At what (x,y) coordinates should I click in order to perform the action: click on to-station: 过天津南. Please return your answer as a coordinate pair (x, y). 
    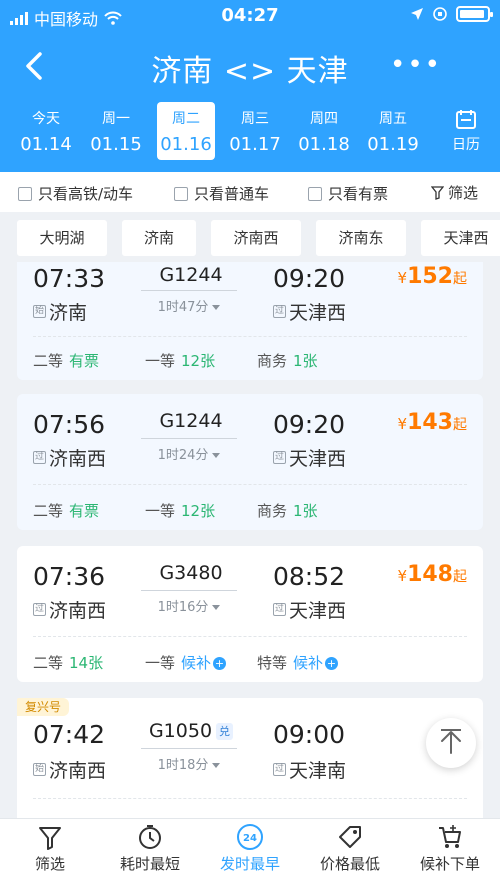
    Looking at the image, I should click on (309, 769).